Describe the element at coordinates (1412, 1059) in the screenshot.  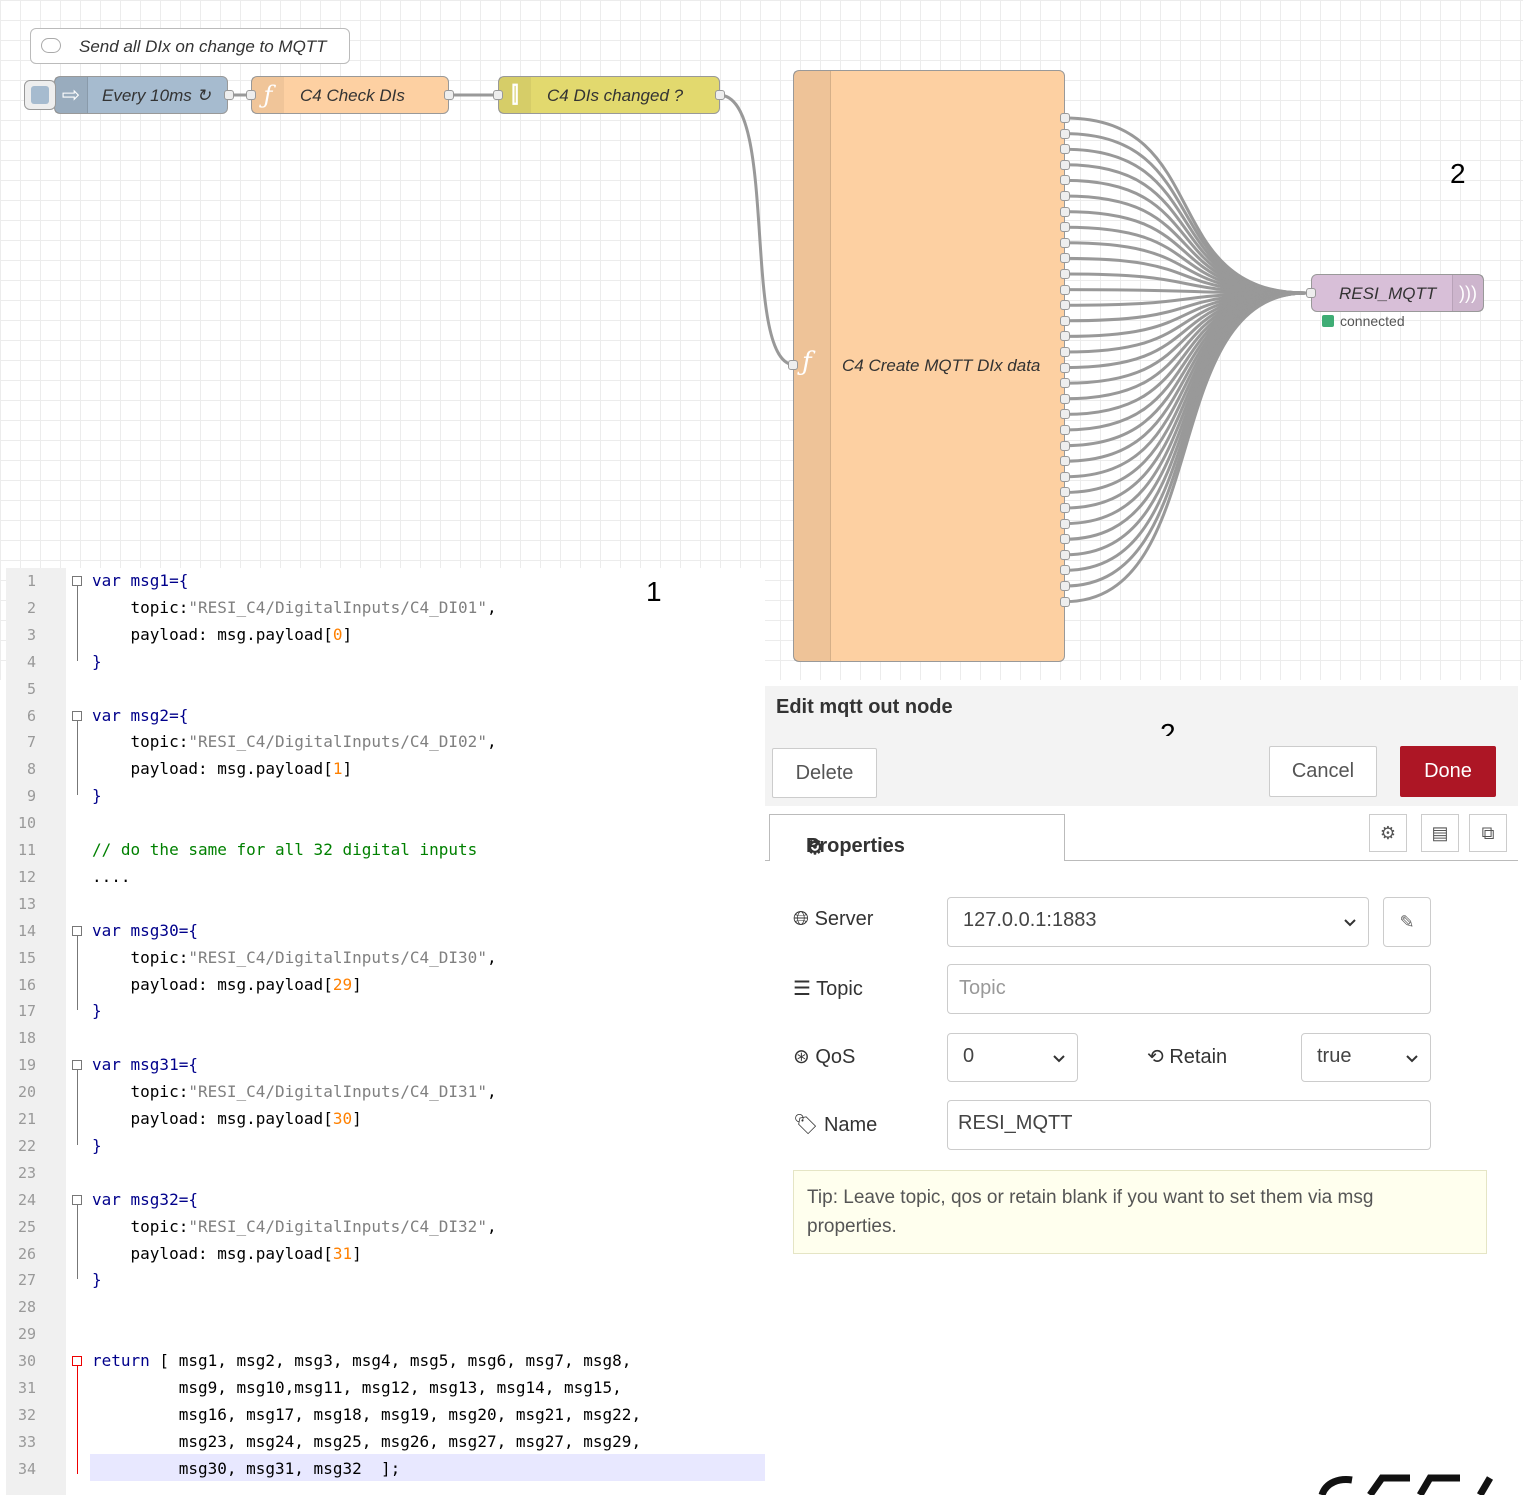
I see `chevron-down-icon` at that location.